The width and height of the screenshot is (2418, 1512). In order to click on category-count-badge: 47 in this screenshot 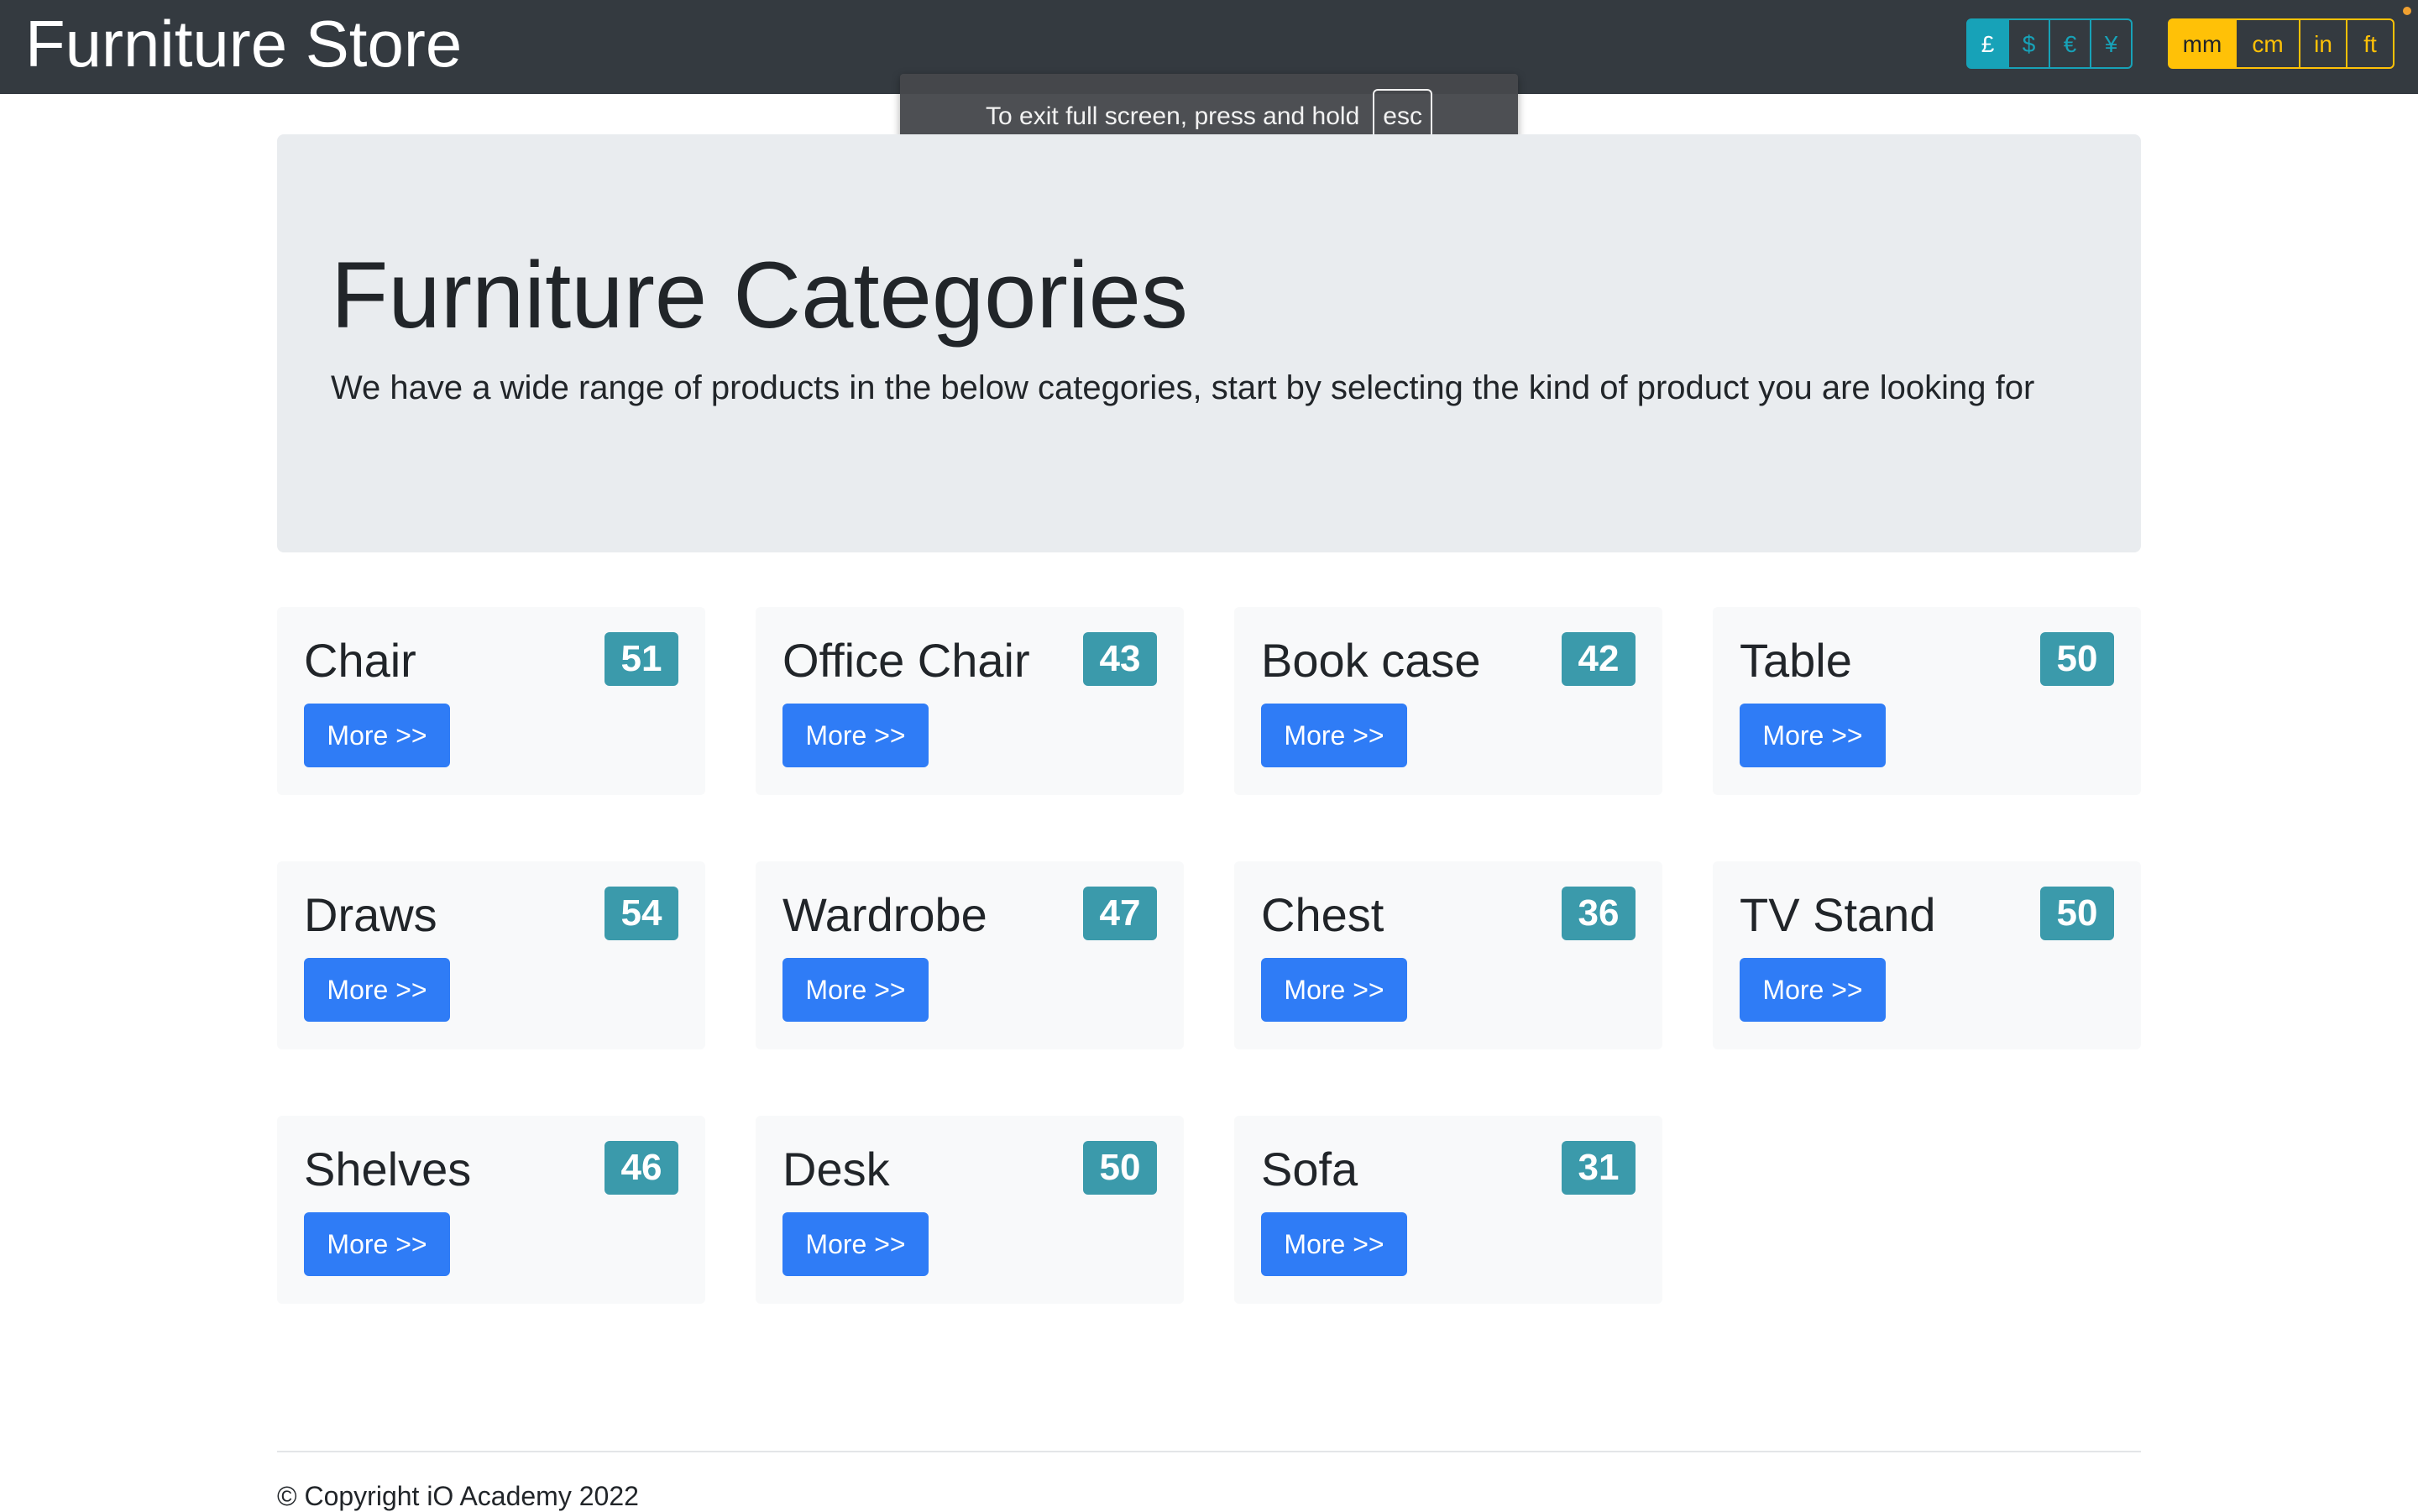, I will do `click(1120, 913)`.